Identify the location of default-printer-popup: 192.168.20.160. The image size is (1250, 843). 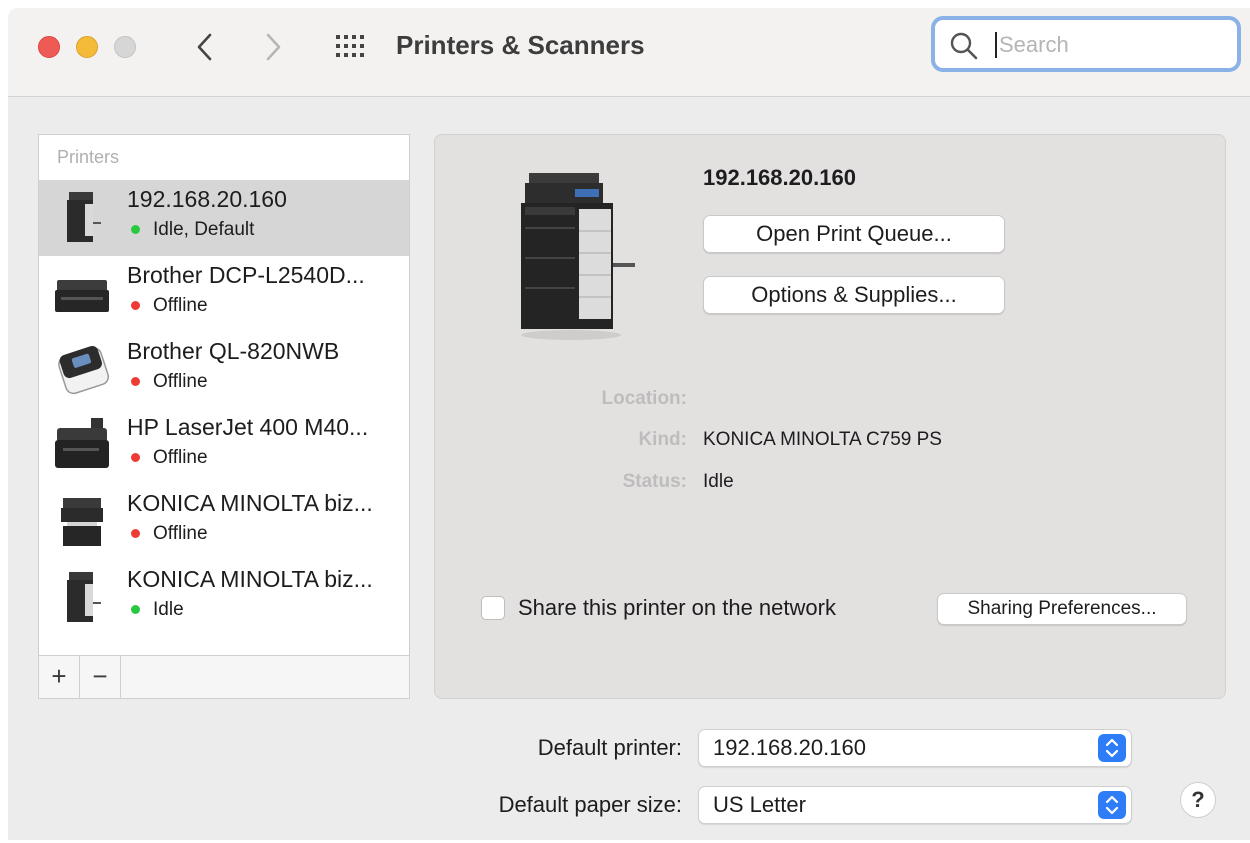
(915, 748).